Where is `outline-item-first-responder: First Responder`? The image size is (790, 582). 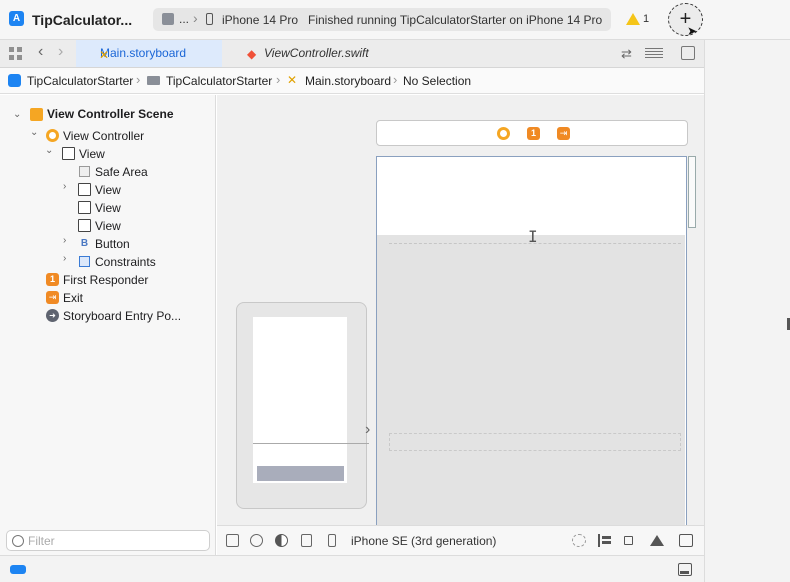 outline-item-first-responder: First Responder is located at coordinates (105, 280).